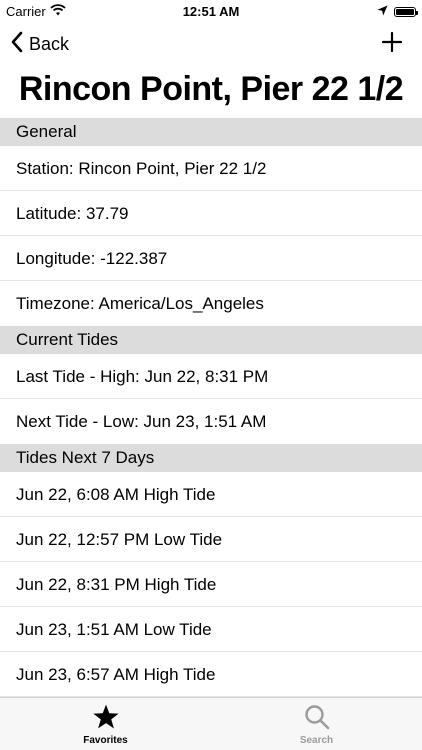 This screenshot has height=750, width=422. I want to click on list-item-station: Station: Rincon Point, Pier 22 1/2, so click(211, 168).